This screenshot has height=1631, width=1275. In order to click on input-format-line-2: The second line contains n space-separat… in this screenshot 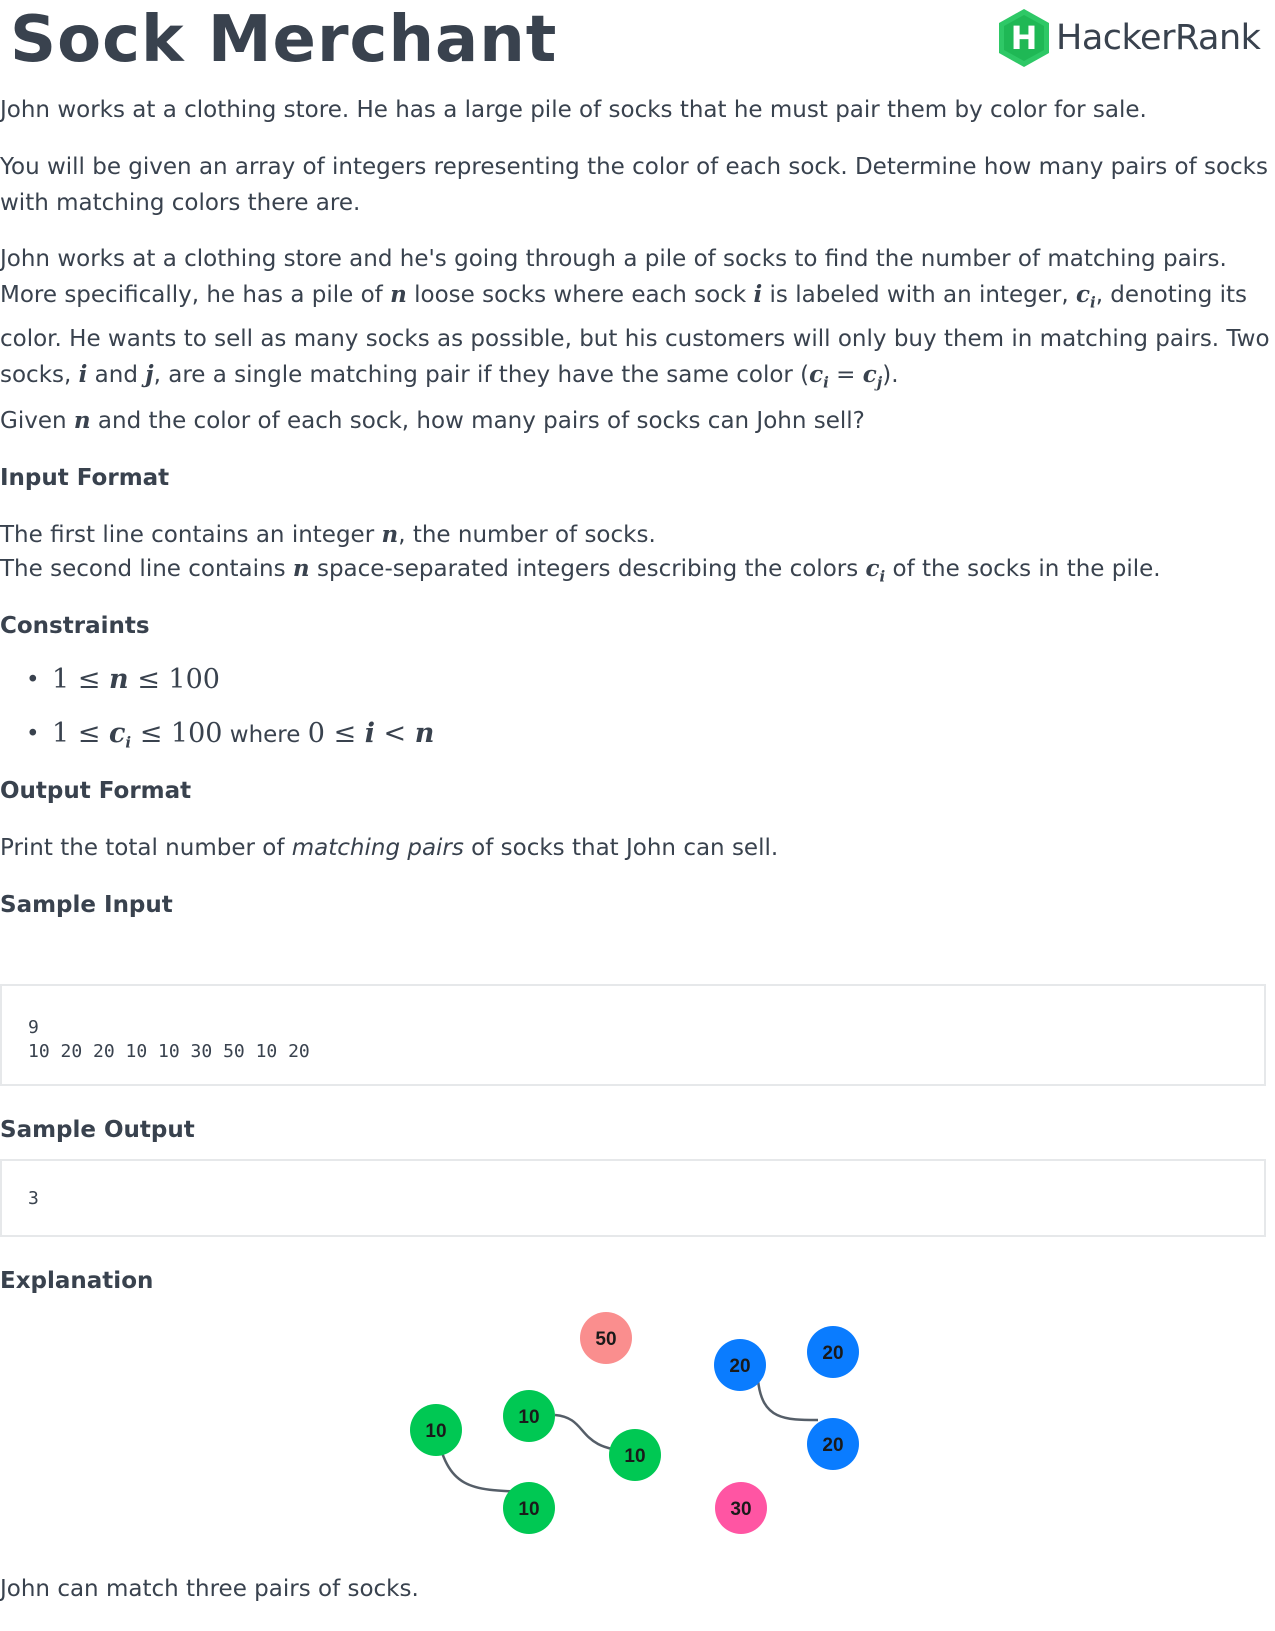, I will do `click(580, 570)`.